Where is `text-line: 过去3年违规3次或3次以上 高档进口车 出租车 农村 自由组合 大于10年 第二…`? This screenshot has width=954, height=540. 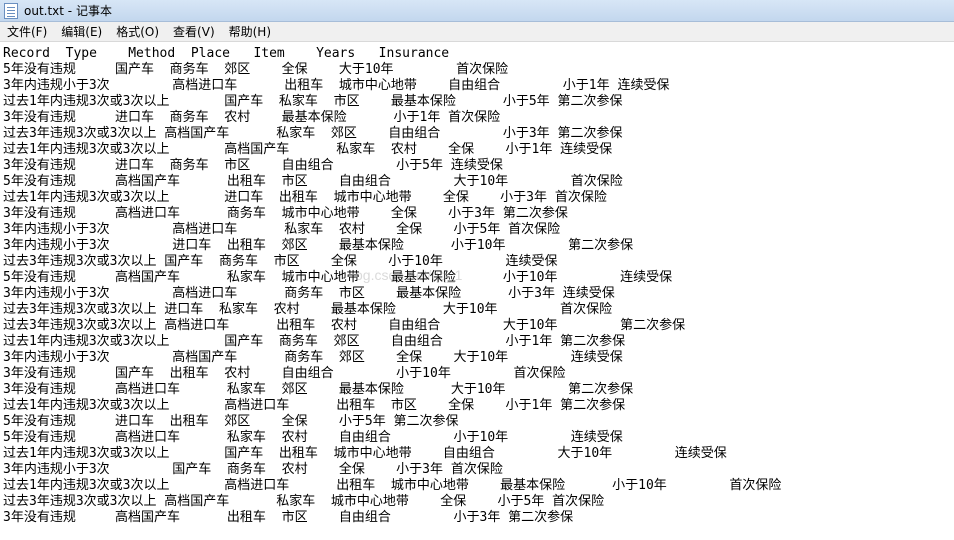
text-line: 过去3年违规3次或3次以上 高档进口车 出租车 农村 自由组合 大于10年 第二… is located at coordinates (344, 325).